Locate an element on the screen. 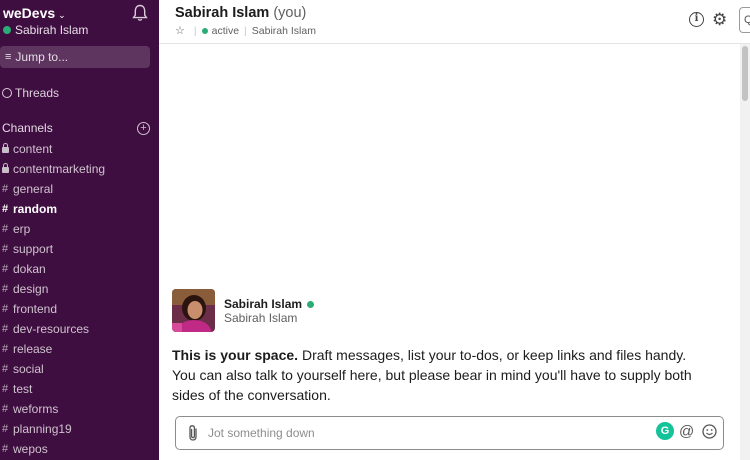 The width and height of the screenshot is (750, 460). chevron-down-icon: ⌄ is located at coordinates (62, 15).